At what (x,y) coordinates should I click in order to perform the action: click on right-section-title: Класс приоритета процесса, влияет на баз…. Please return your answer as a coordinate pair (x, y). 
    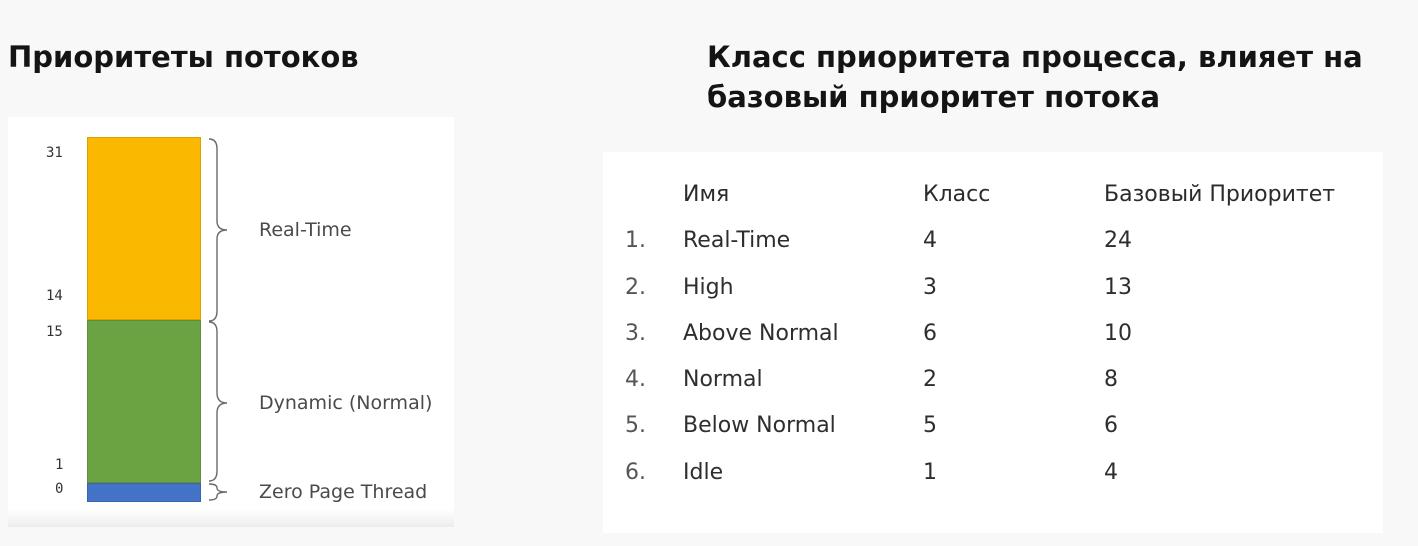
    Looking at the image, I should click on (1035, 77).